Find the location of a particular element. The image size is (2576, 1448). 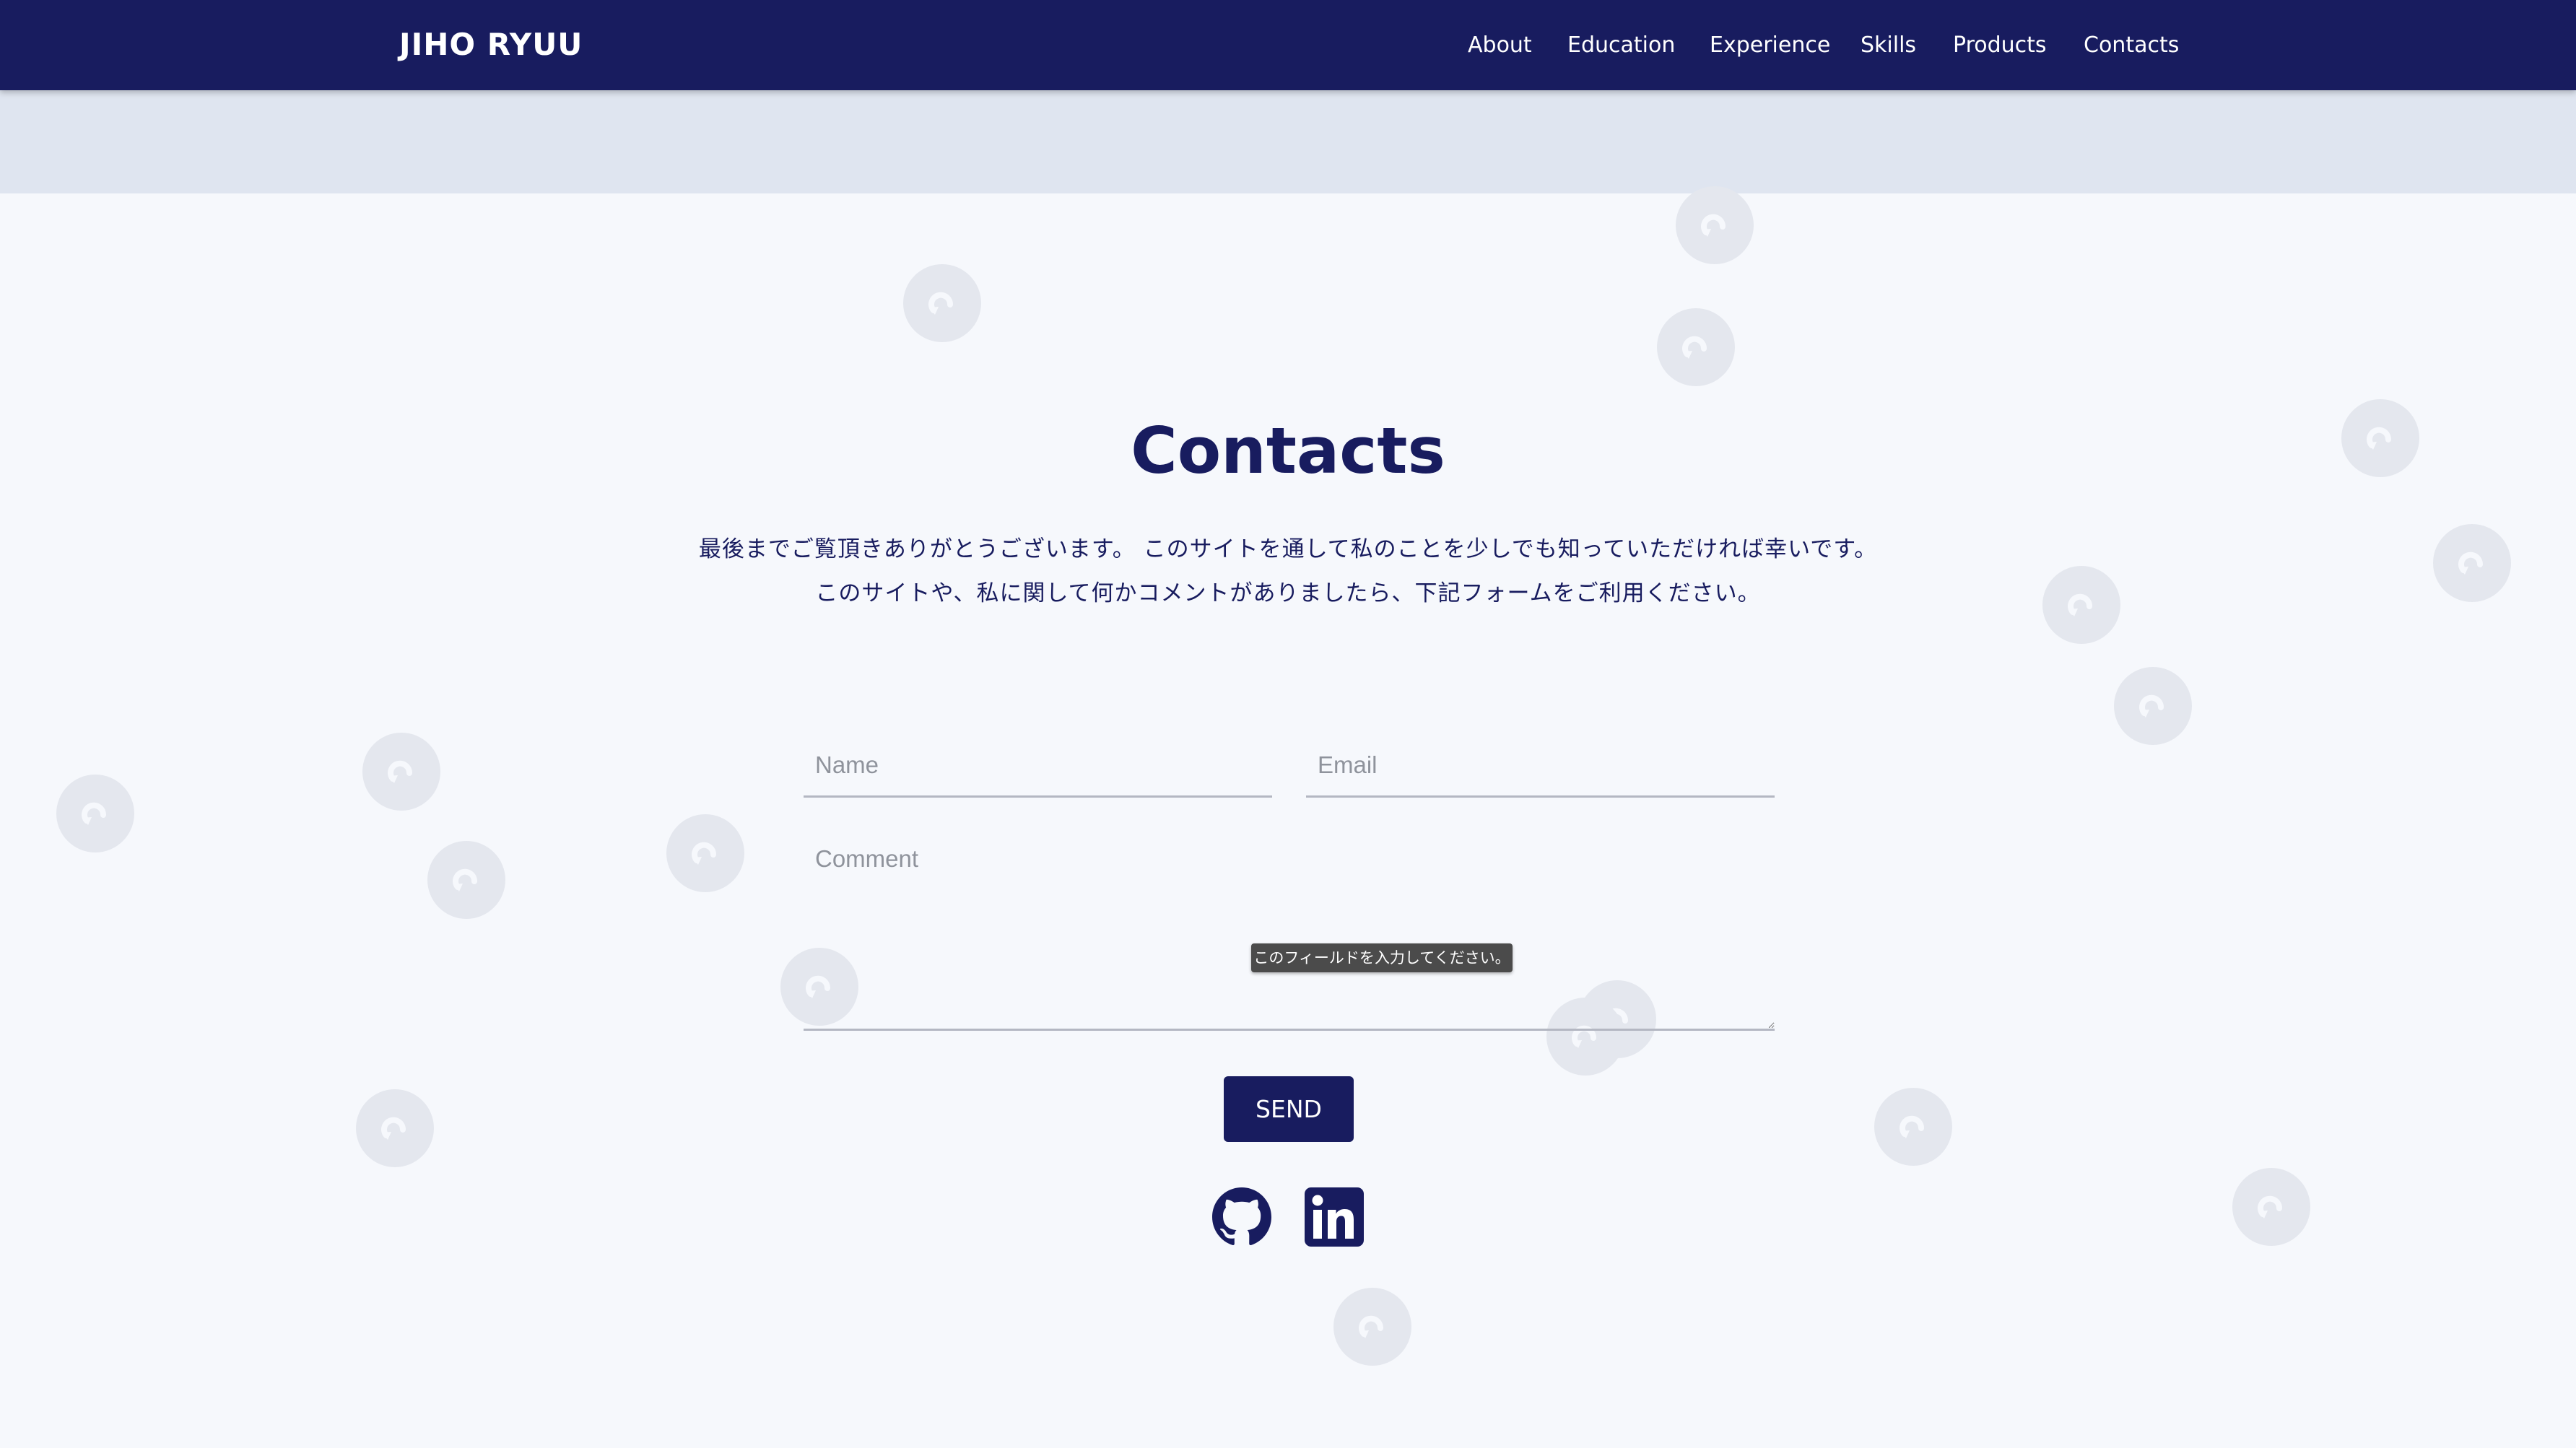

github-link is located at coordinates (1241, 1217).